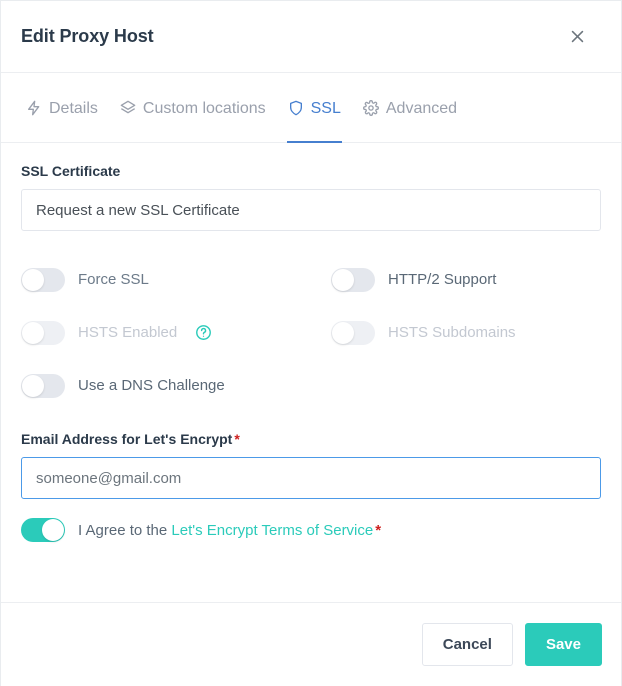 The width and height of the screenshot is (622, 686). I want to click on tab-details: Details, so click(62, 107).